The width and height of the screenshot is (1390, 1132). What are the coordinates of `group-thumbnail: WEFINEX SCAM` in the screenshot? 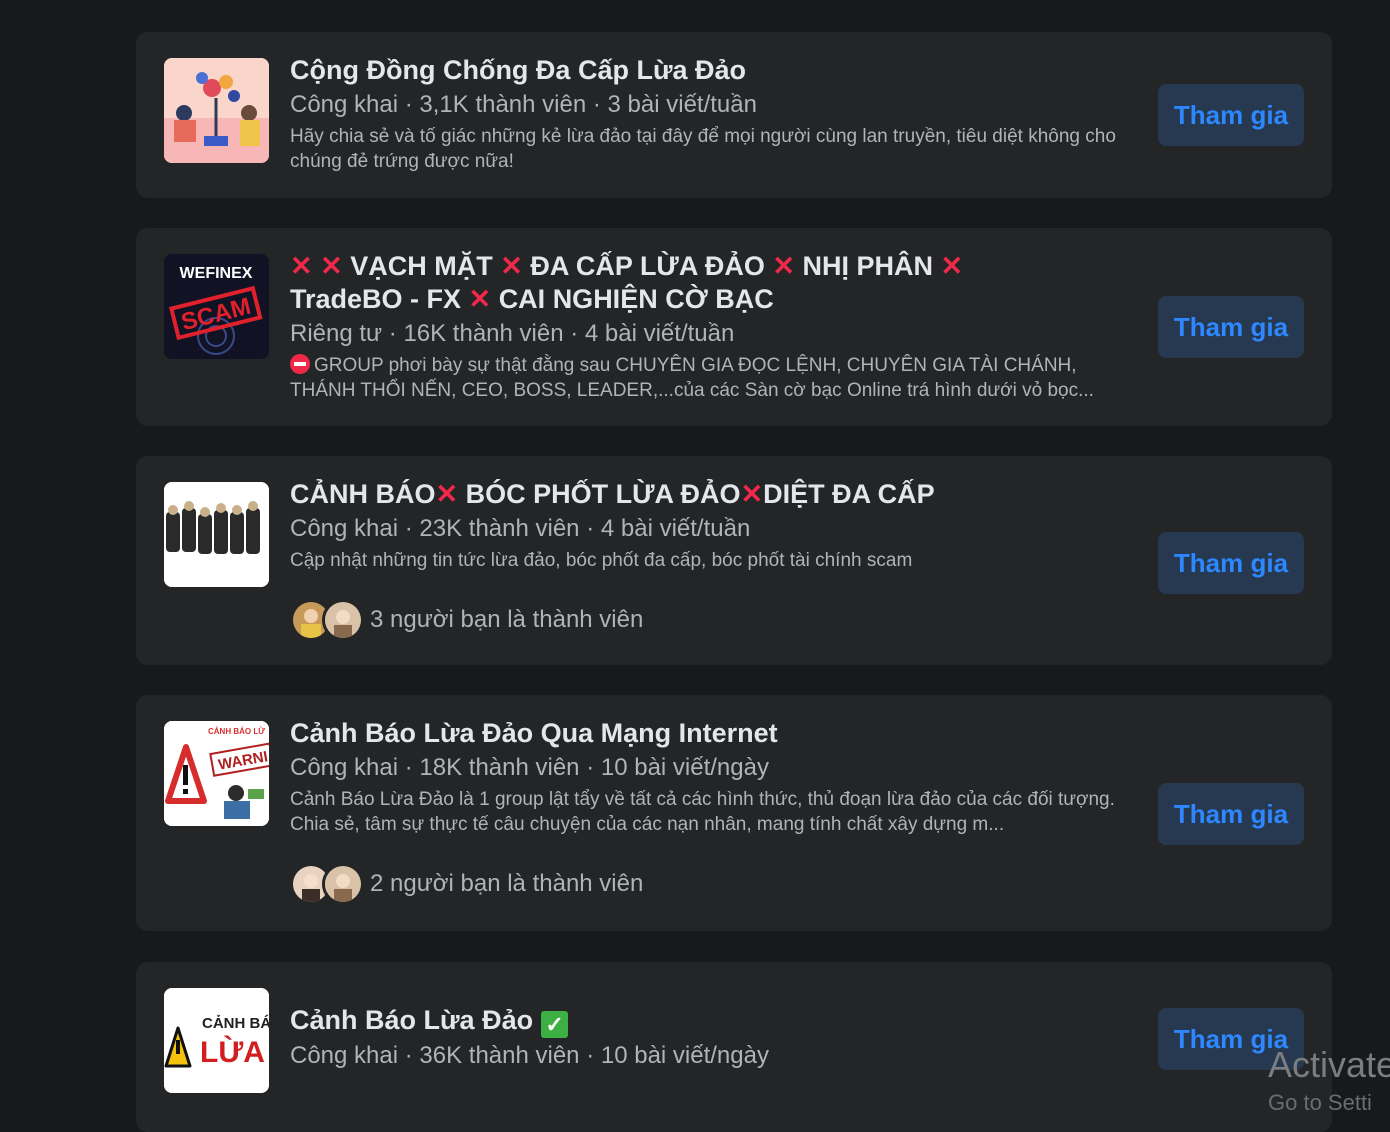 It's located at (216, 306).